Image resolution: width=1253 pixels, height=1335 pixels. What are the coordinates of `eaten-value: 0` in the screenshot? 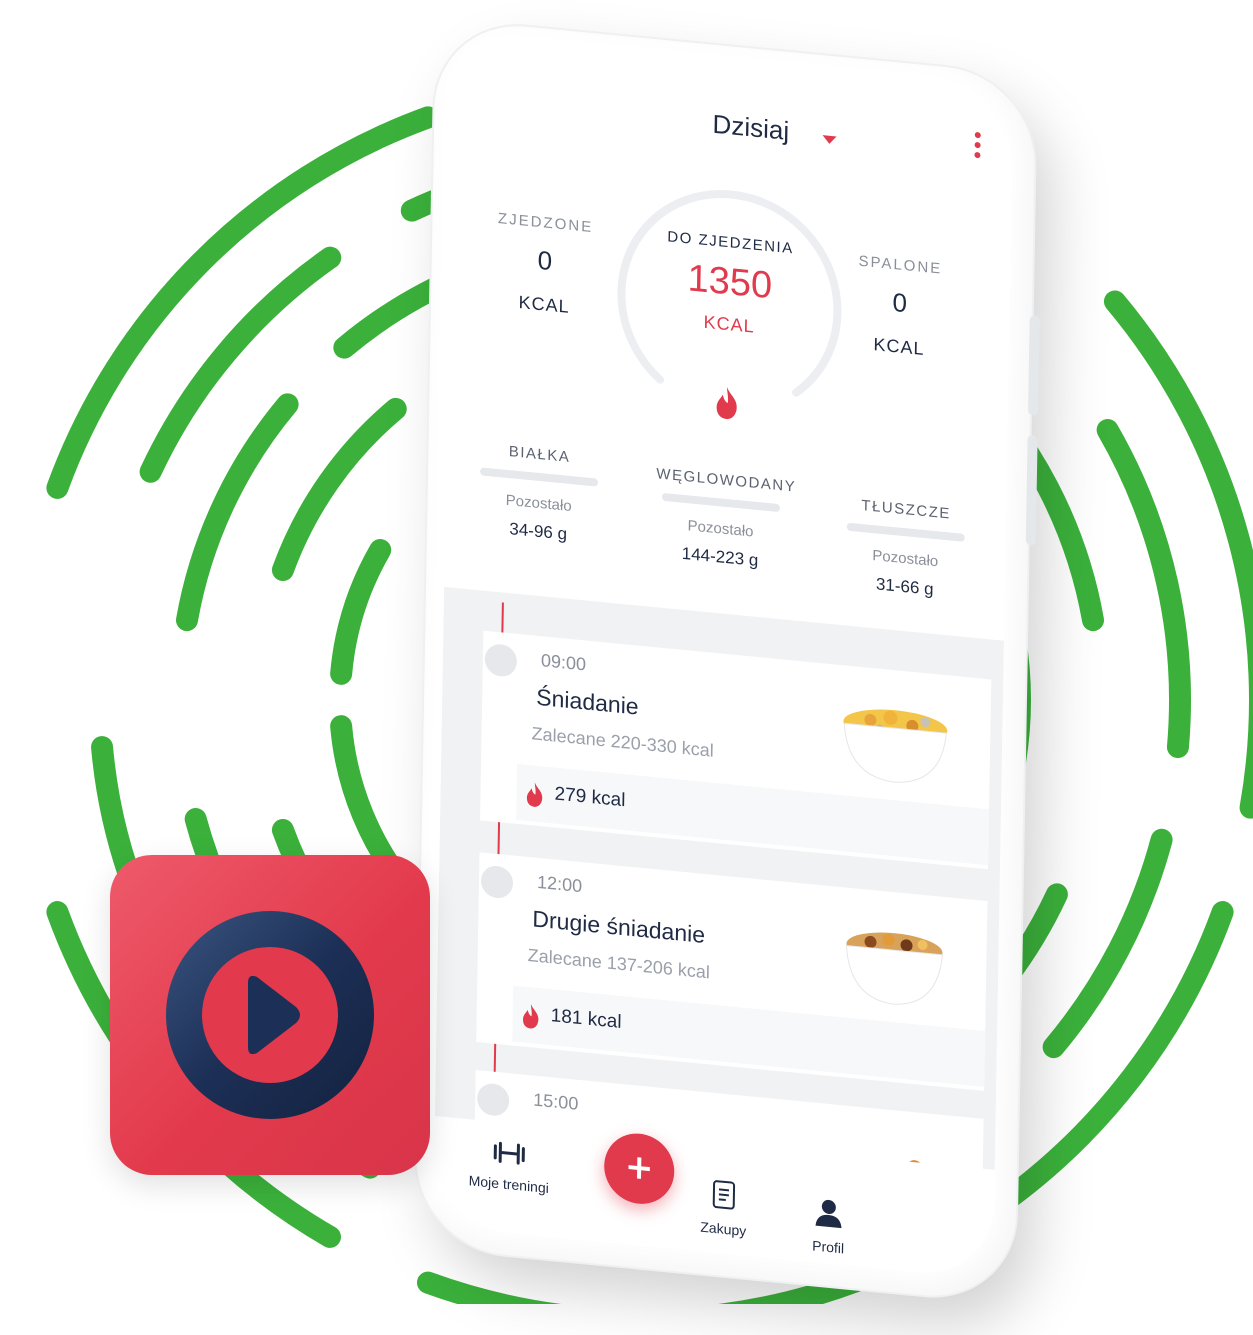 It's located at (545, 260).